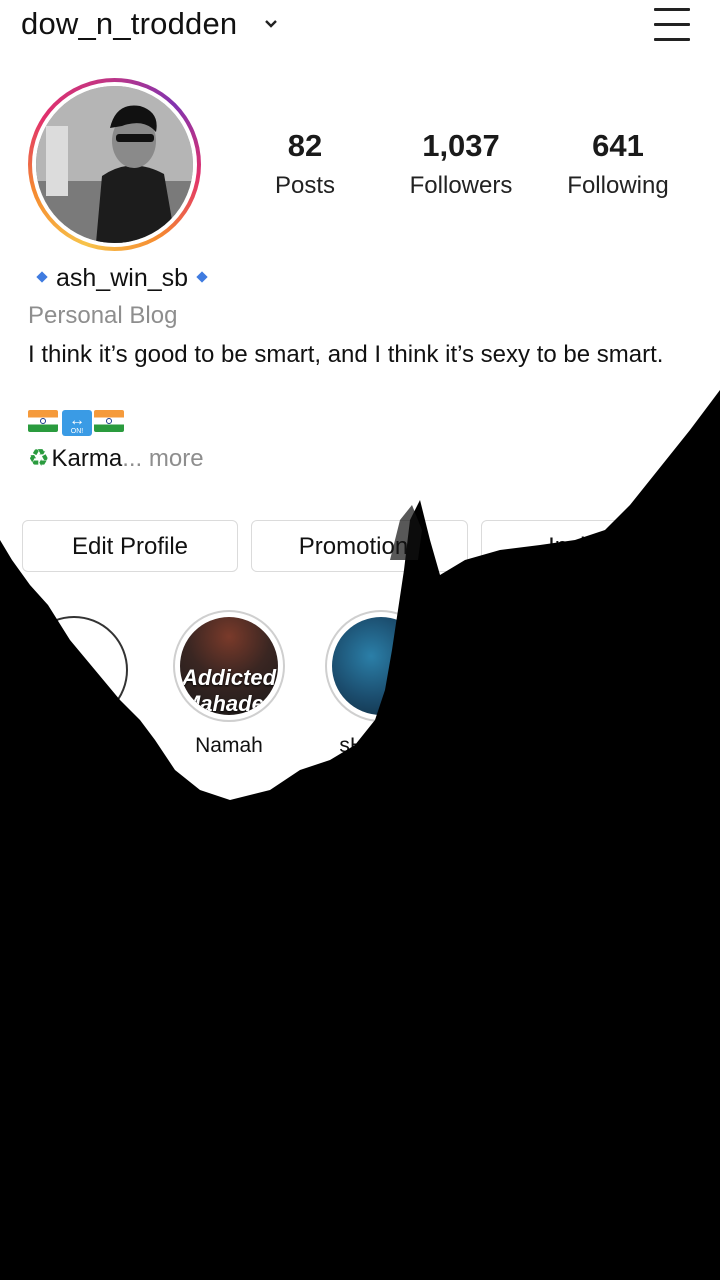 The image size is (720, 1280). What do you see at coordinates (130, 546) in the screenshot?
I see `edit-profile-button: Edit Profile` at bounding box center [130, 546].